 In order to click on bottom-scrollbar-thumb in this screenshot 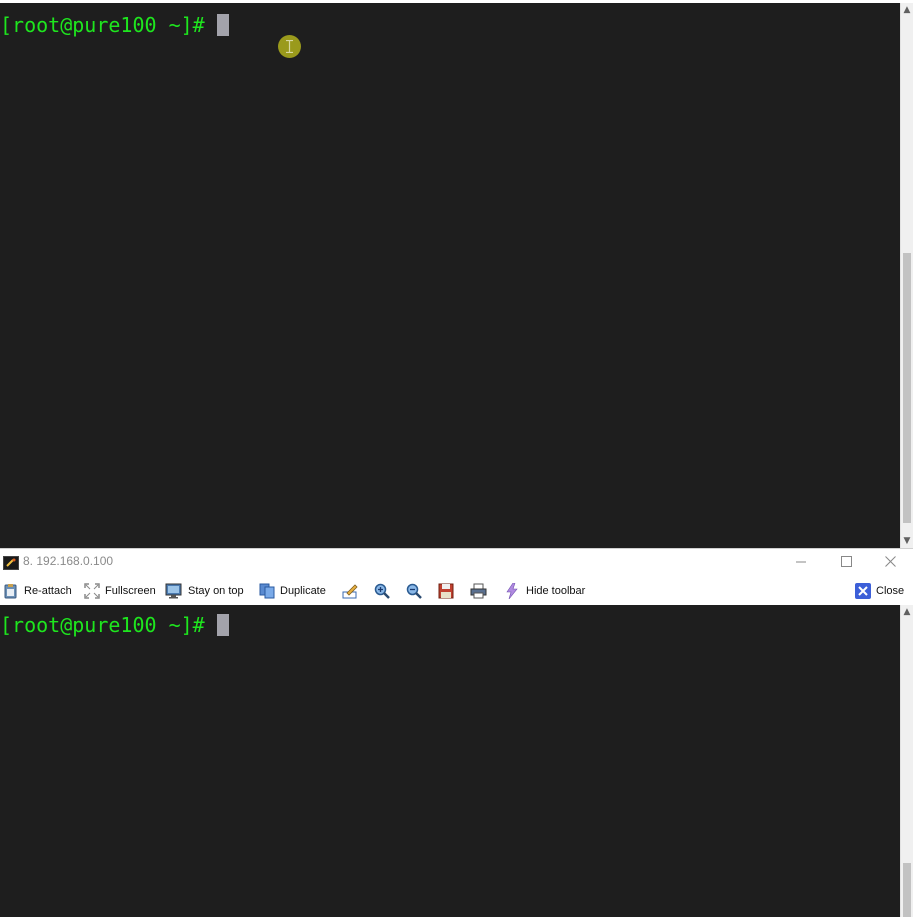, I will do `click(907, 890)`.